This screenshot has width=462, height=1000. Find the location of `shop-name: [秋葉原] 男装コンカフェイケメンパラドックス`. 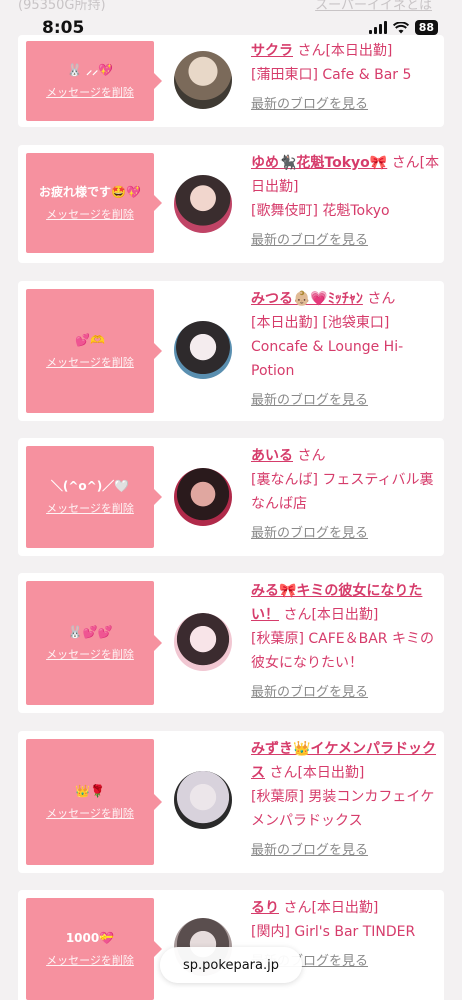

shop-name: [秋葉原] 男装コンカフェイケメンパラドックス is located at coordinates (343, 809).